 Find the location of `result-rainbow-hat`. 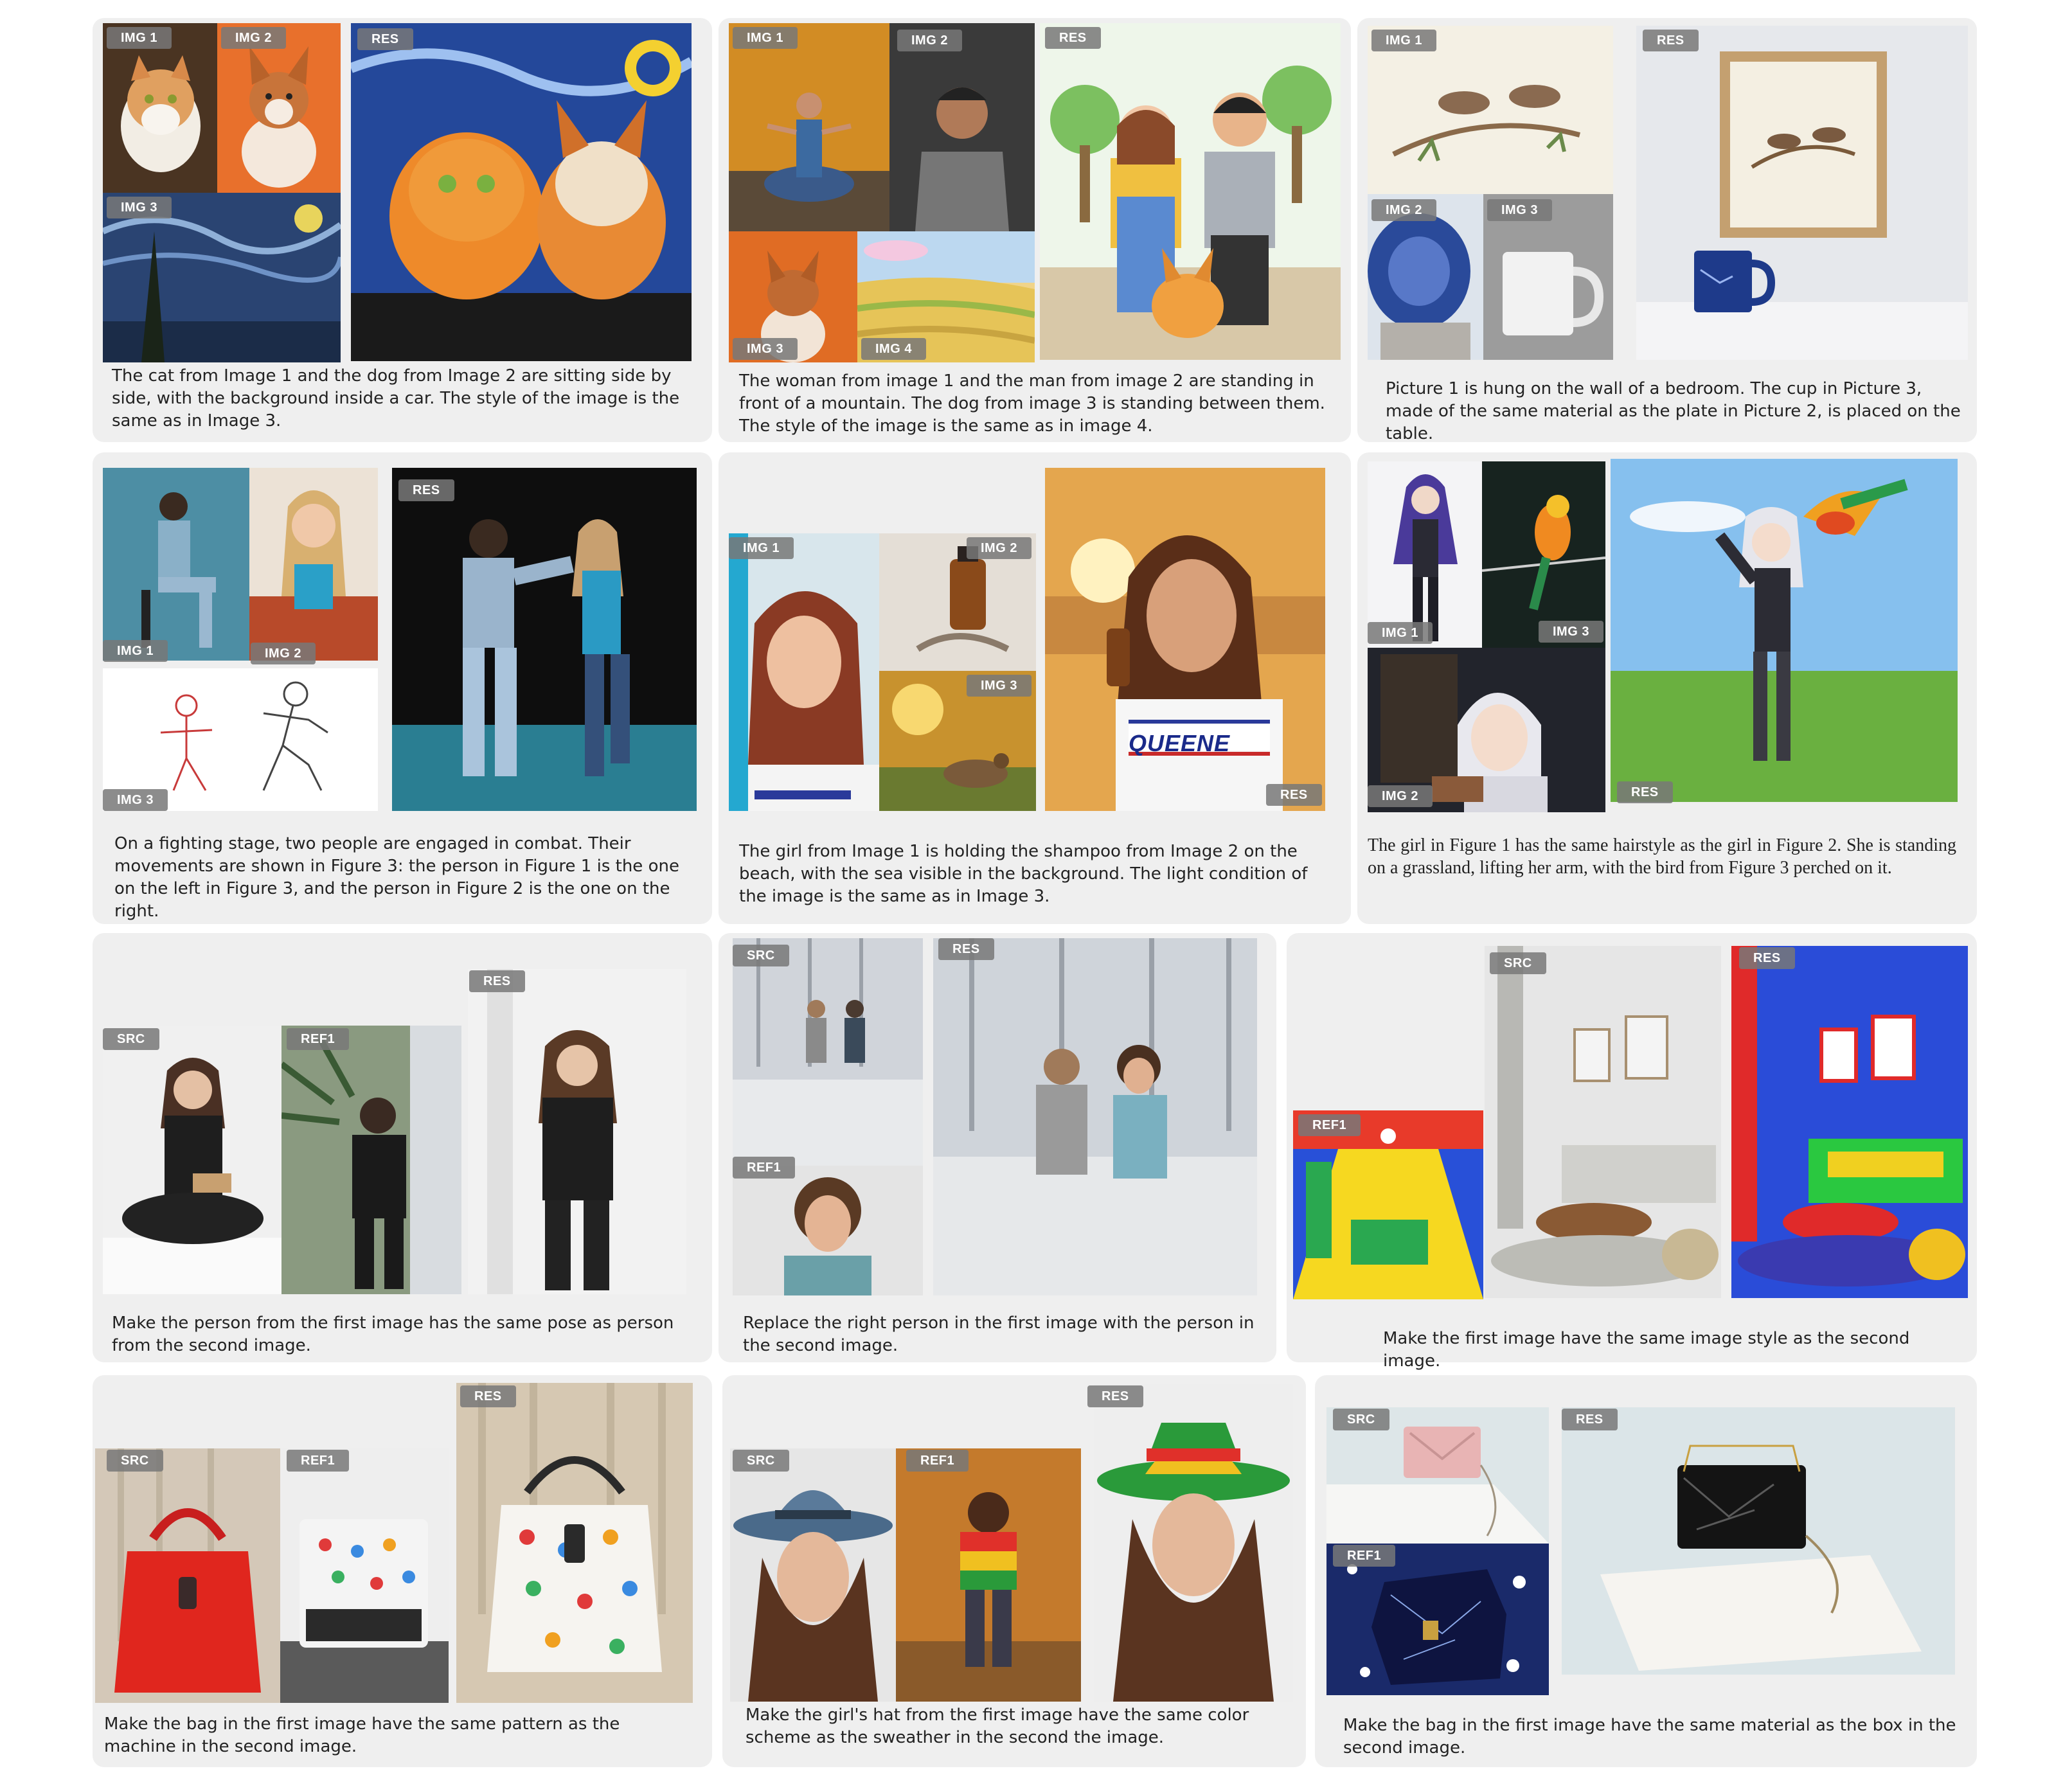

result-rainbow-hat is located at coordinates (1193, 1543).